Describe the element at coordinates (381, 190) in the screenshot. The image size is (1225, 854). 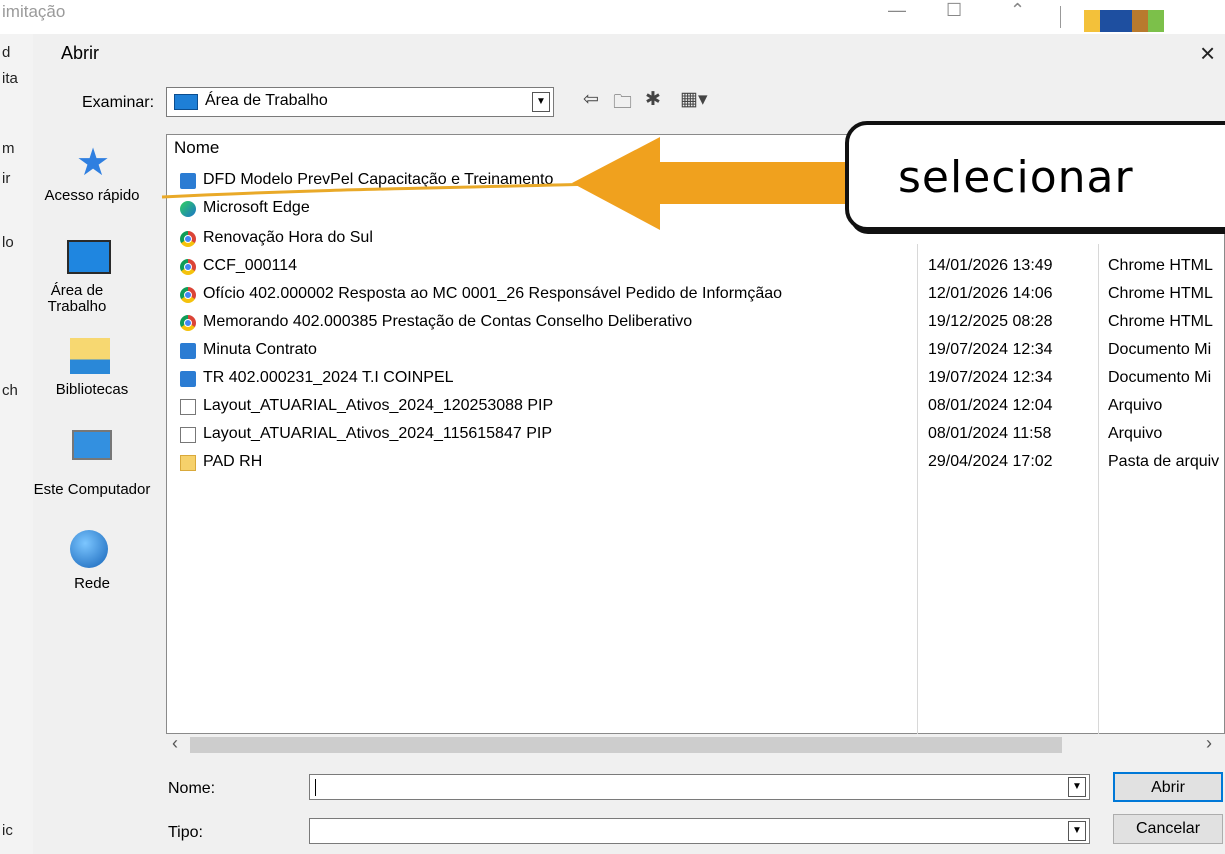
I see `highlight-underline` at that location.